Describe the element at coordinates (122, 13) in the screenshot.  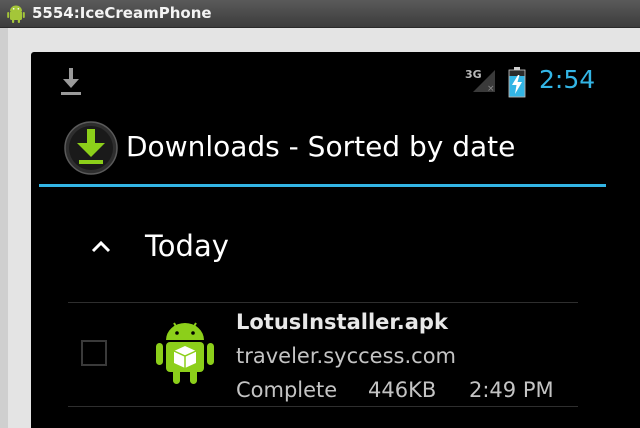
I see `window-title: 5554:IceCreamPhone` at that location.